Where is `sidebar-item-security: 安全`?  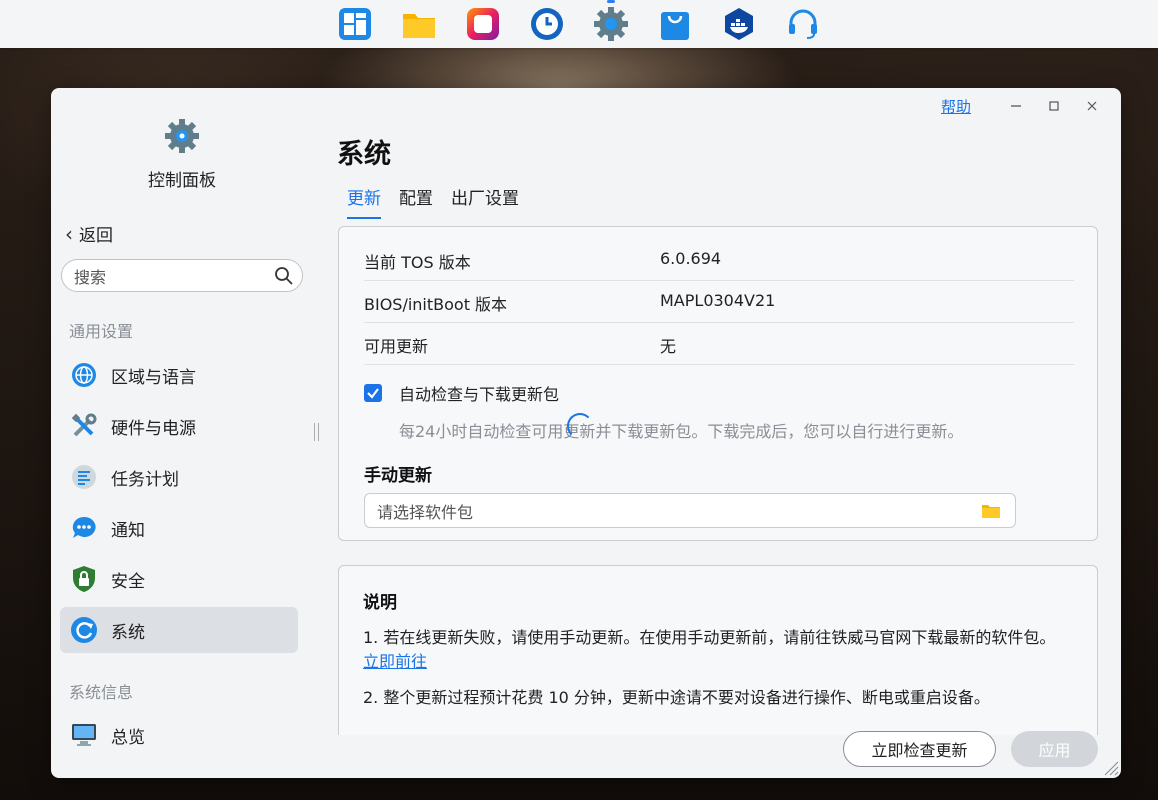 sidebar-item-security: 安全 is located at coordinates (179, 579).